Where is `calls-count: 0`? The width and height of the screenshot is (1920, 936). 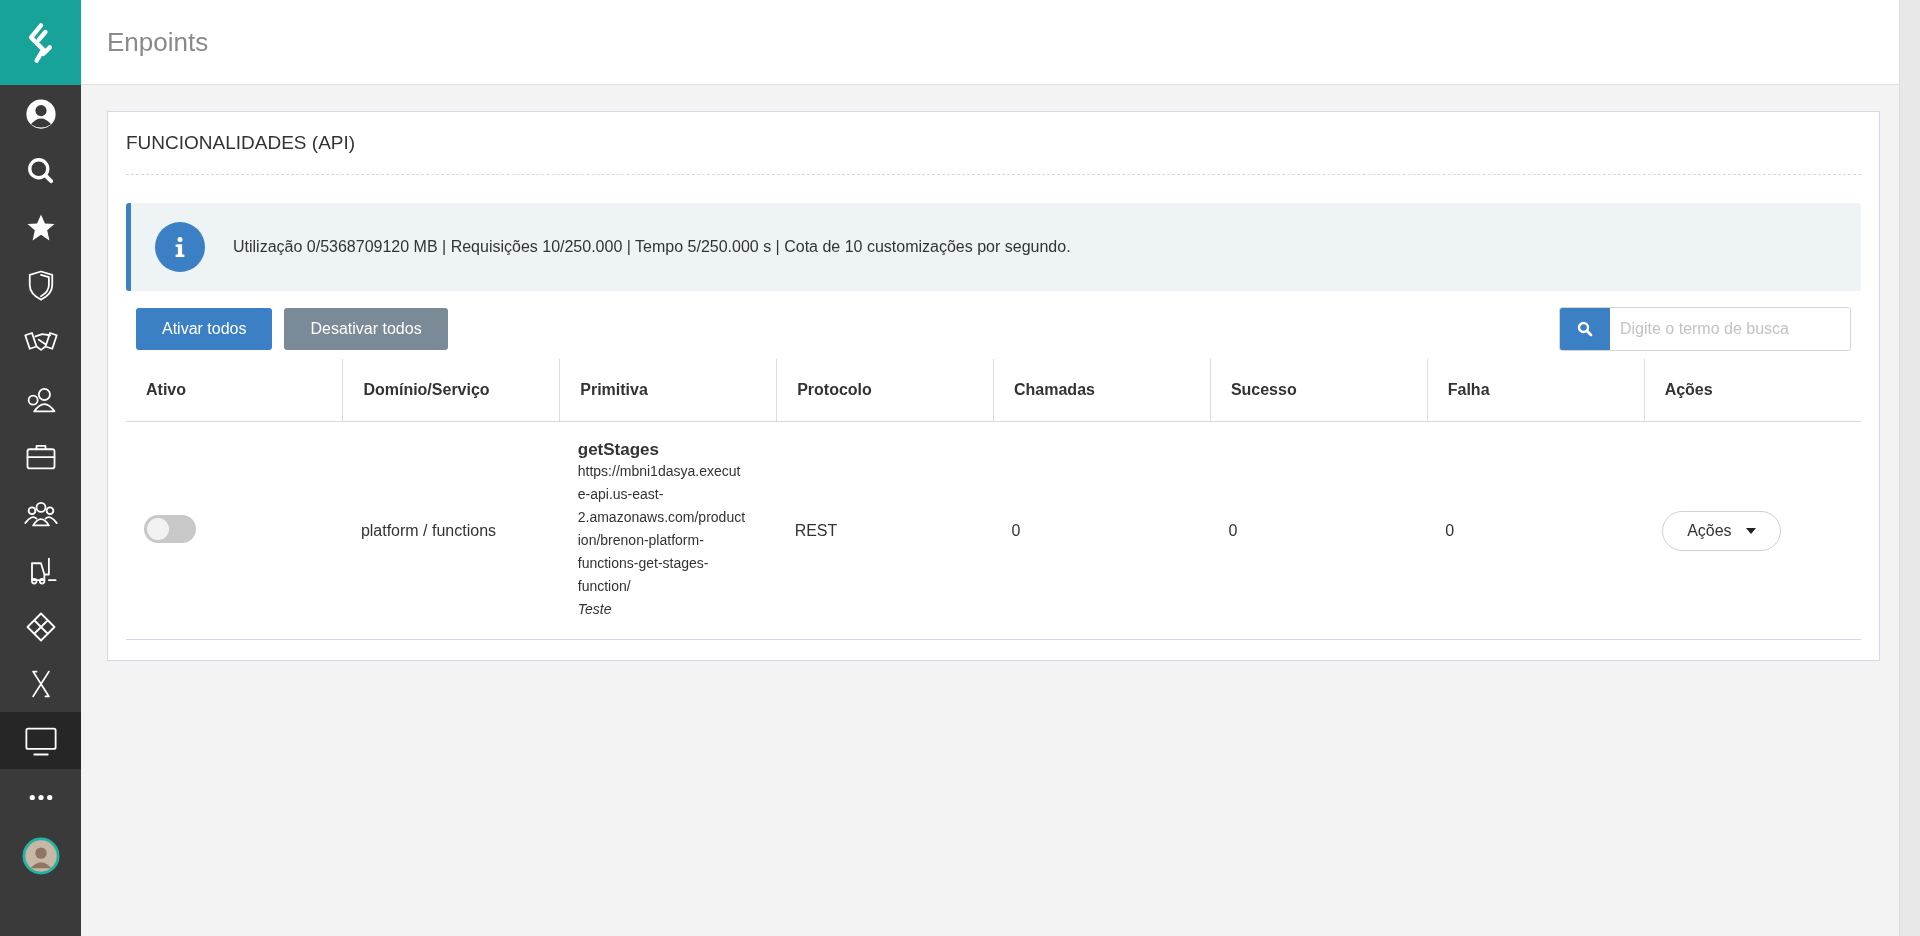 calls-count: 0 is located at coordinates (1016, 530).